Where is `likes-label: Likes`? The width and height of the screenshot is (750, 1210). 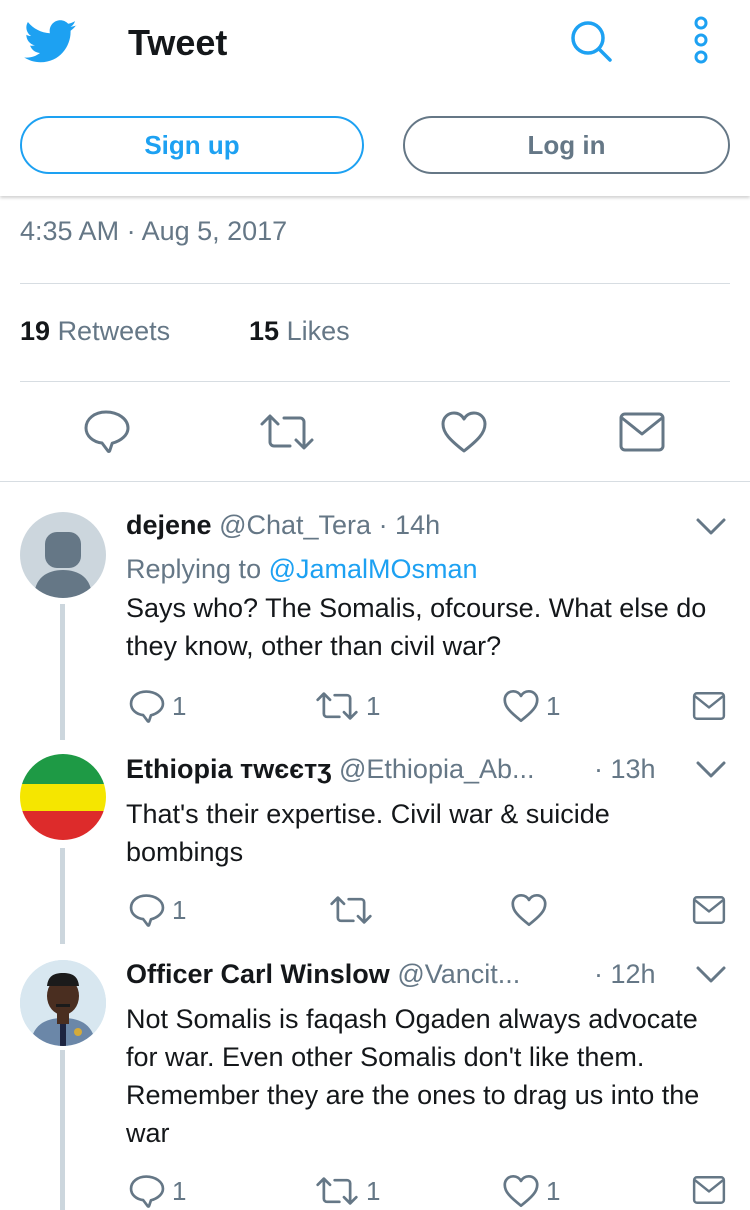
likes-label: Likes is located at coordinates (318, 331).